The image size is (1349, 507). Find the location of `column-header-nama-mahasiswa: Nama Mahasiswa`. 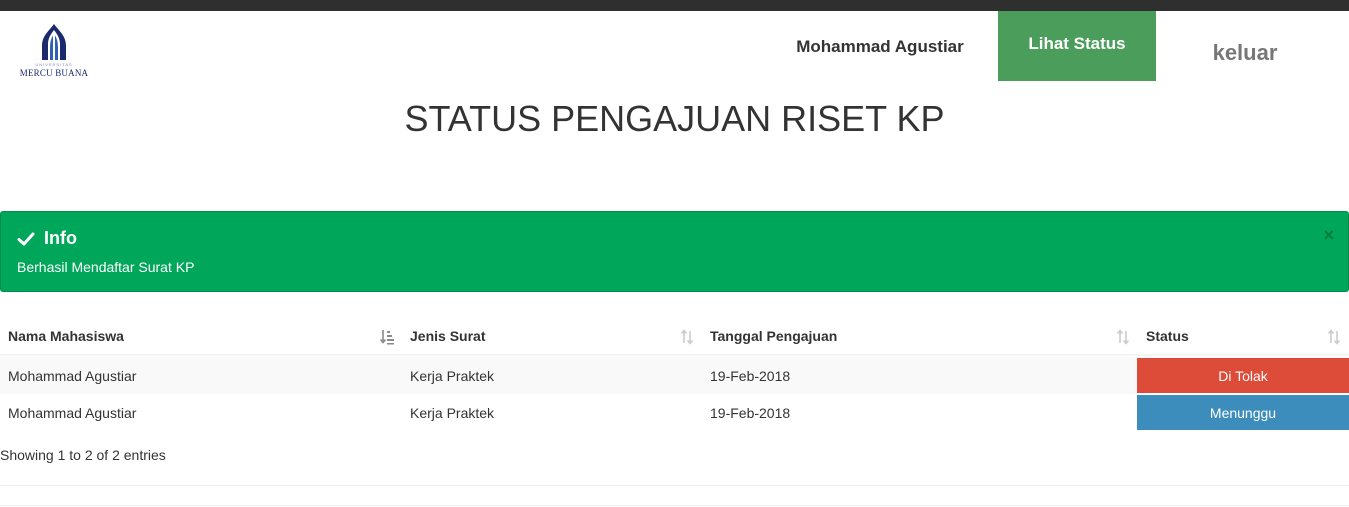

column-header-nama-mahasiswa: Nama Mahasiswa is located at coordinates (201, 337).